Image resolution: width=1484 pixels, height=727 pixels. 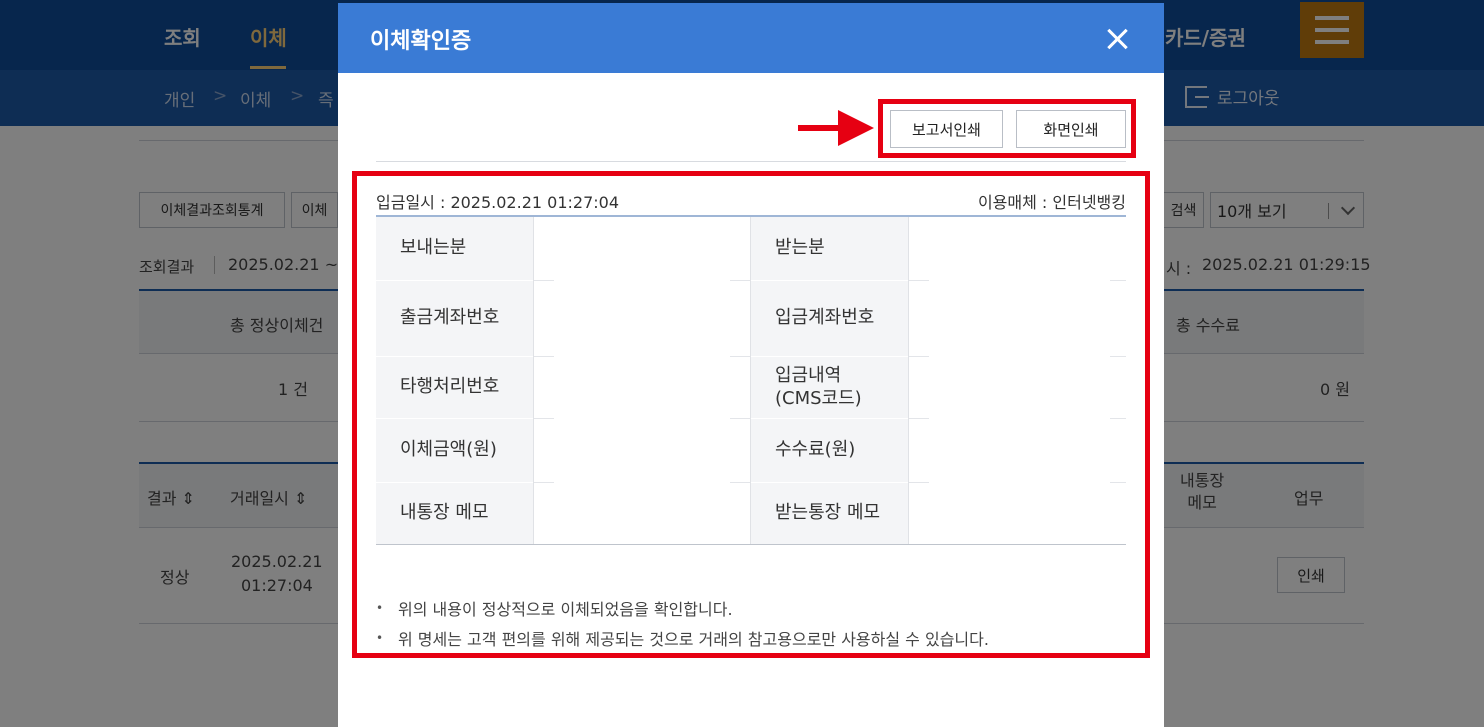 I want to click on report-print-button: 보고서인쇄, so click(x=946, y=129).